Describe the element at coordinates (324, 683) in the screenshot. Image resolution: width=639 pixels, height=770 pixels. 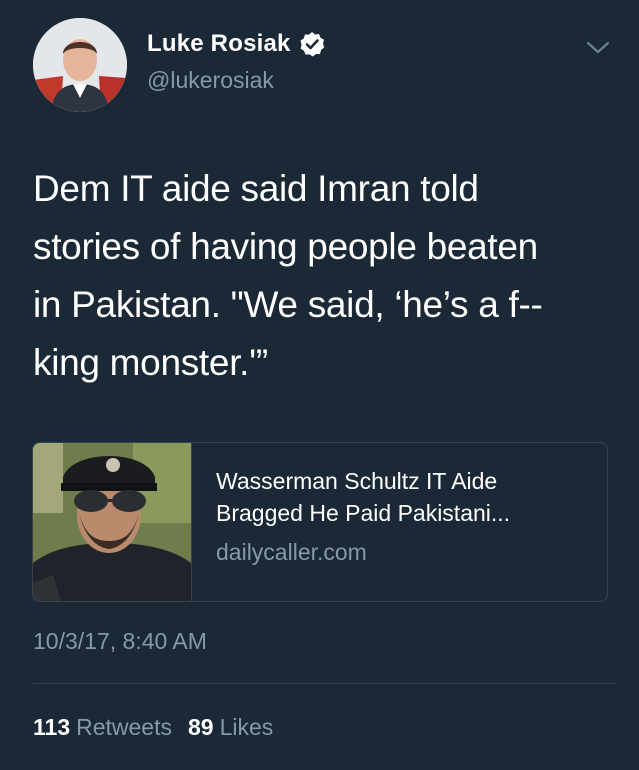
I see `divider` at that location.